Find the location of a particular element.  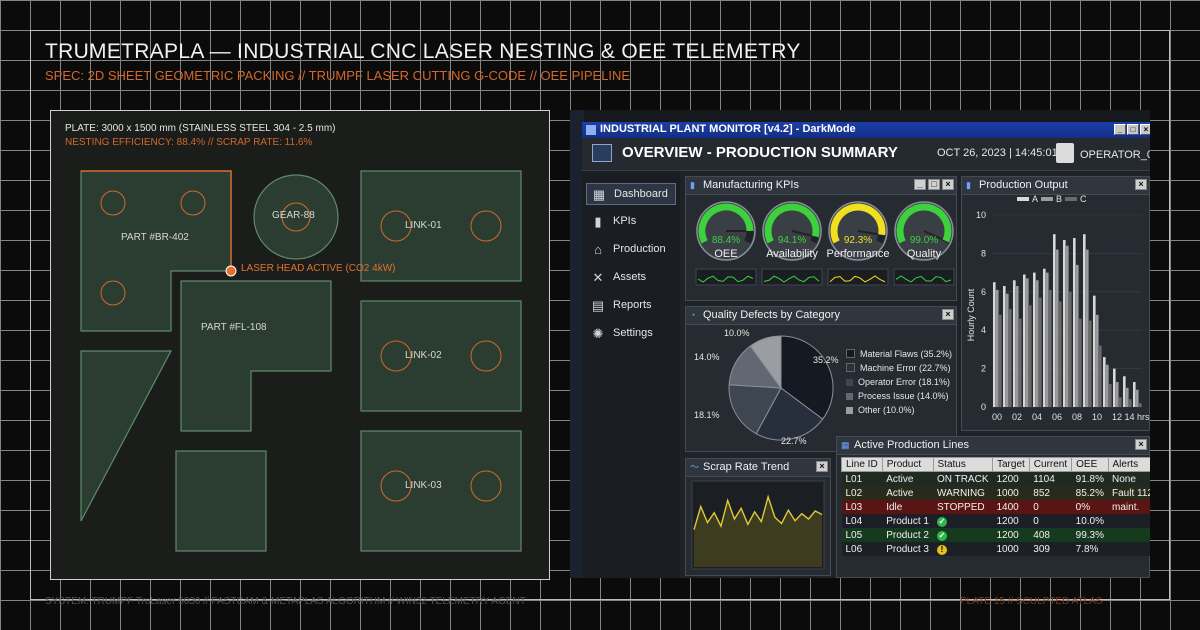

minimize-button: _ is located at coordinates (1120, 129).